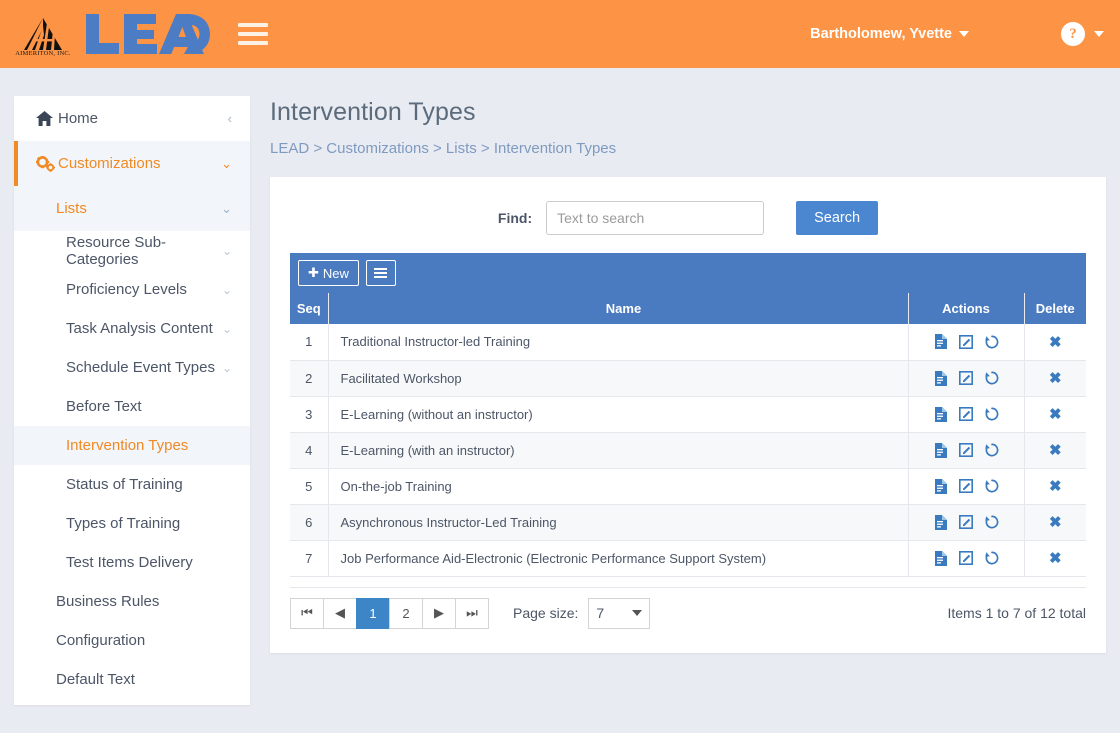 The image size is (1120, 733). Describe the element at coordinates (132, 208) in the screenshot. I see `sidebar-item-lists: Lists ⌄` at that location.